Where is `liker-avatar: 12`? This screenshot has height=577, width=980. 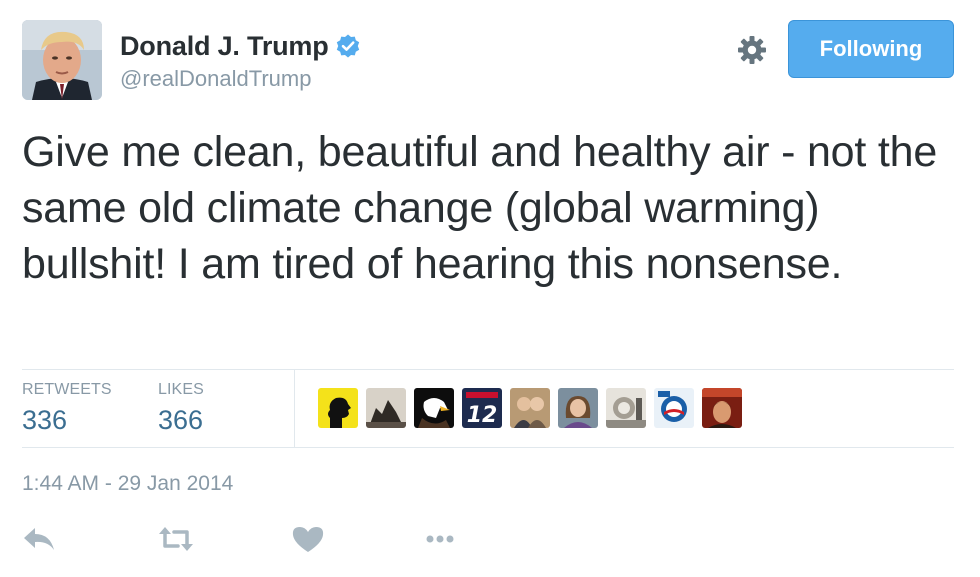 liker-avatar: 12 is located at coordinates (482, 408).